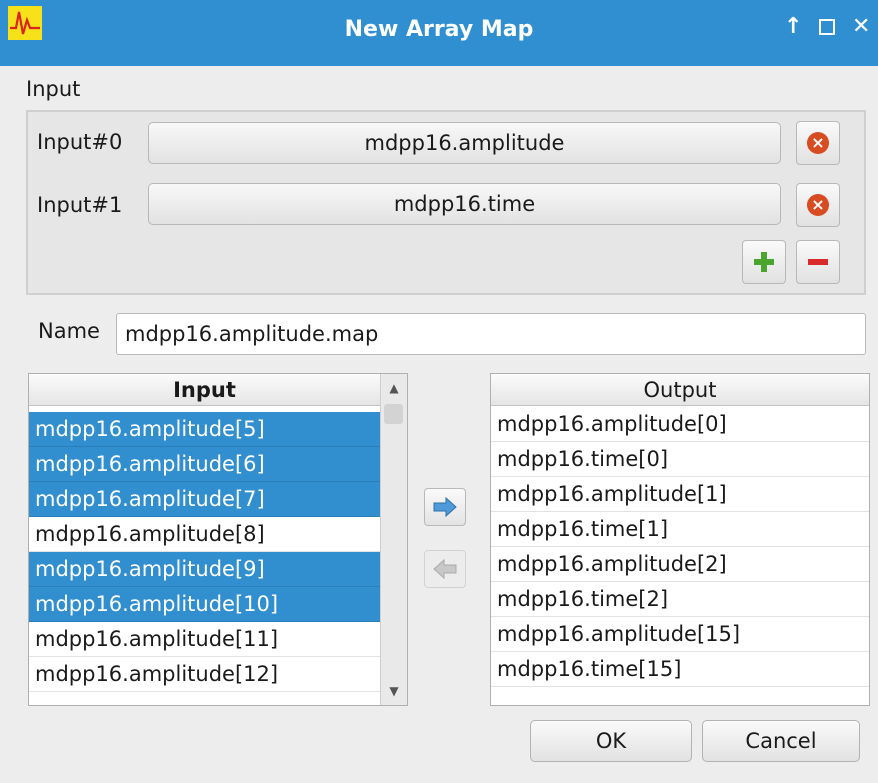  I want to click on remove-last-input-button, so click(818, 262).